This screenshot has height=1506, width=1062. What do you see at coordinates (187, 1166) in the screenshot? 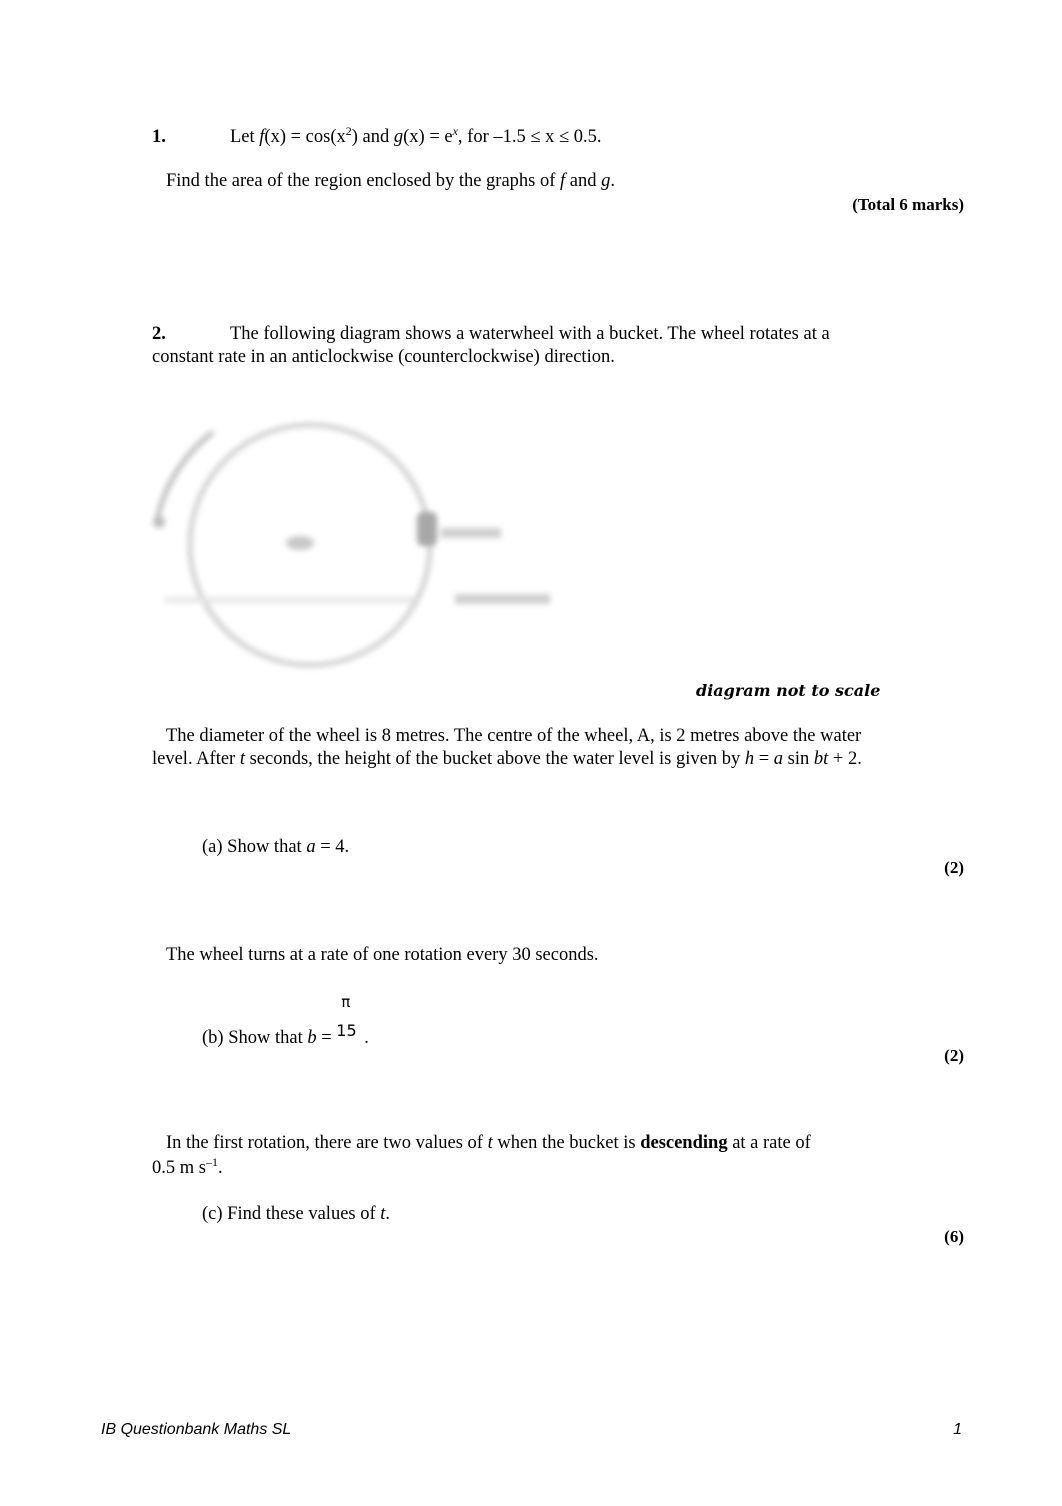
I see `descending-line2: 0.5 m s–1.` at bounding box center [187, 1166].